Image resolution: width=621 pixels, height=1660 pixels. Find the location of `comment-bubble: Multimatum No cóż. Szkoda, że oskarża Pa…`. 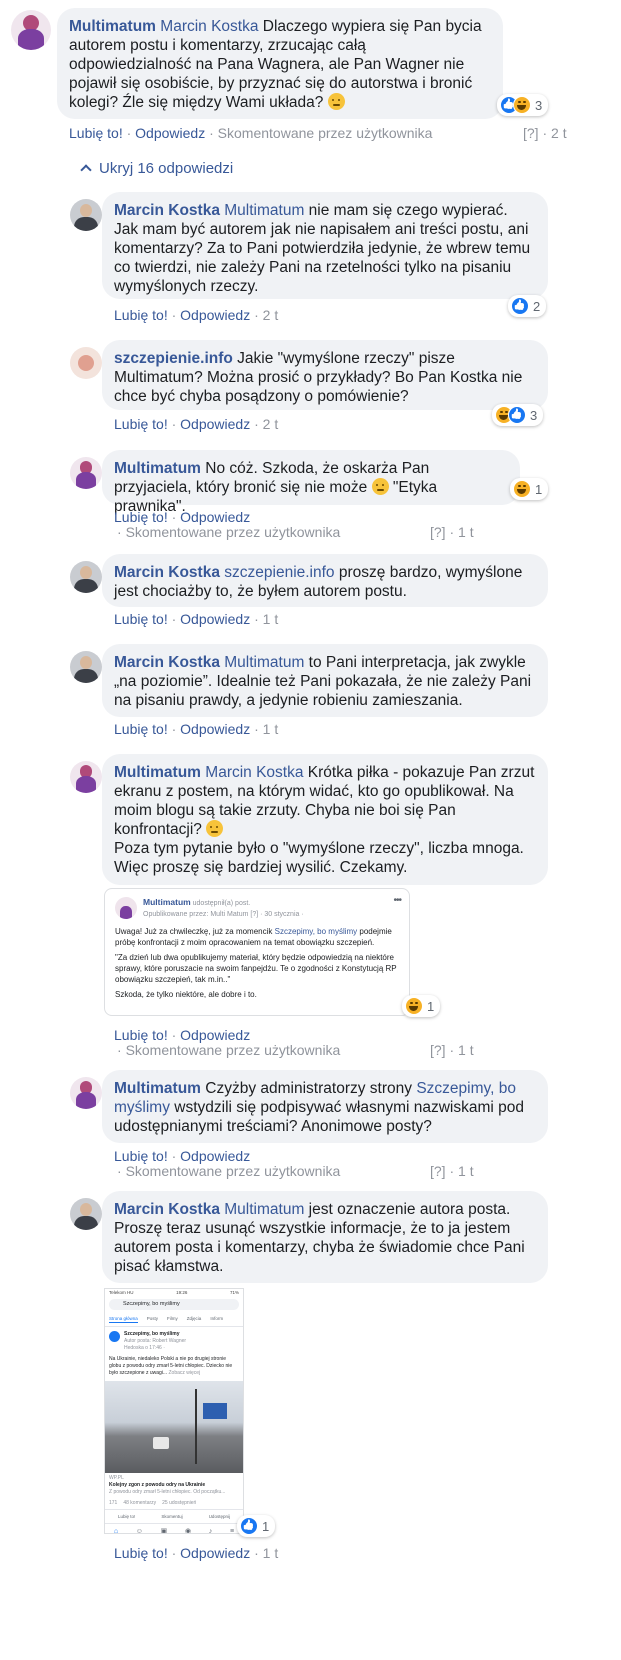

comment-bubble: Multimatum No cóż. Szkoda, że oskarża Pa… is located at coordinates (311, 482).